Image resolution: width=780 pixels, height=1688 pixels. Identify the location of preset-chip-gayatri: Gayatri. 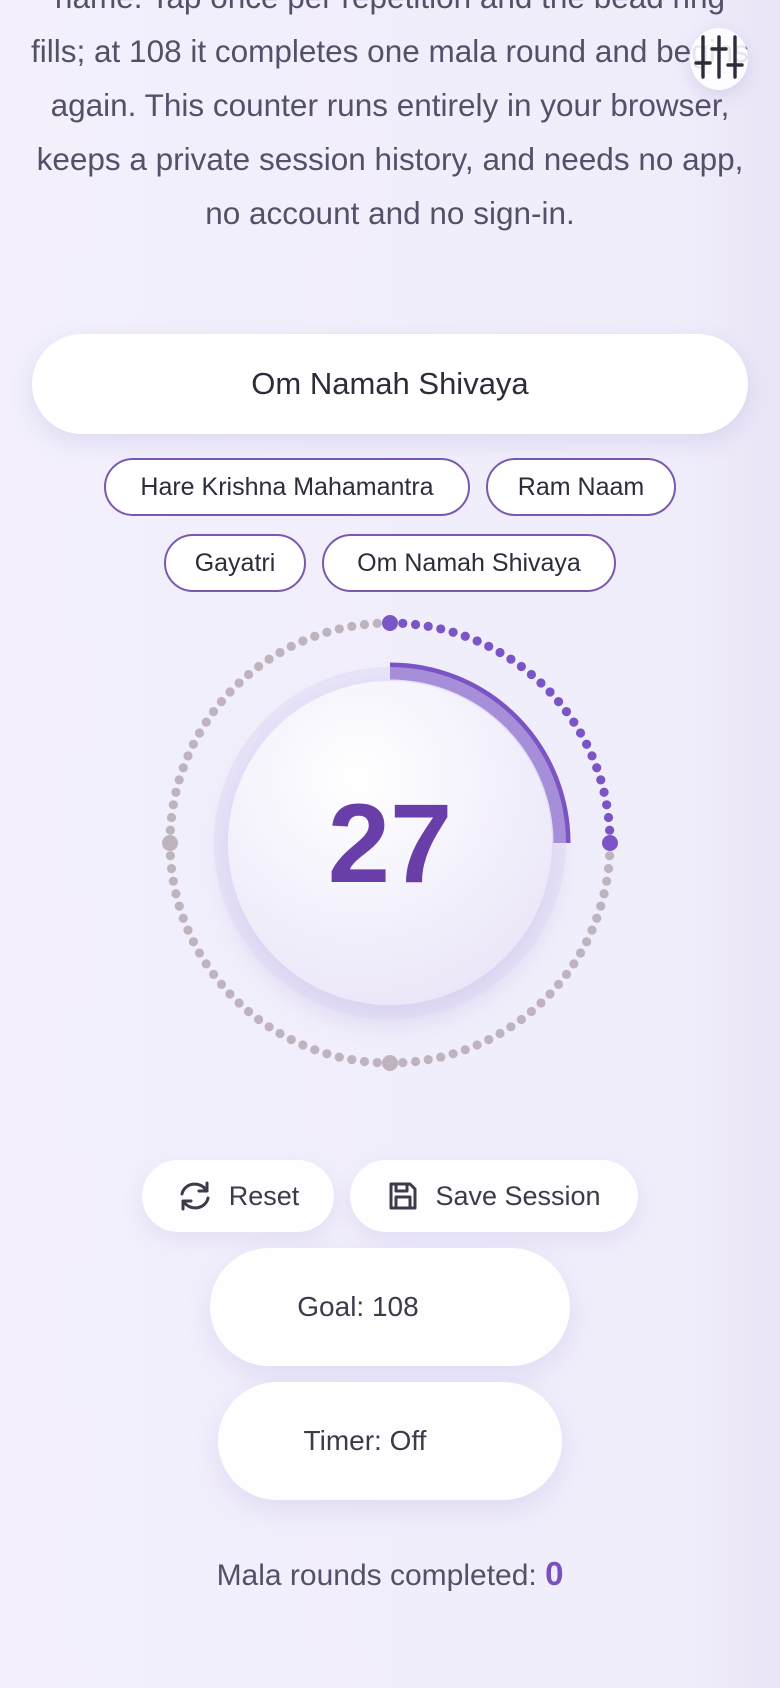
(235, 563).